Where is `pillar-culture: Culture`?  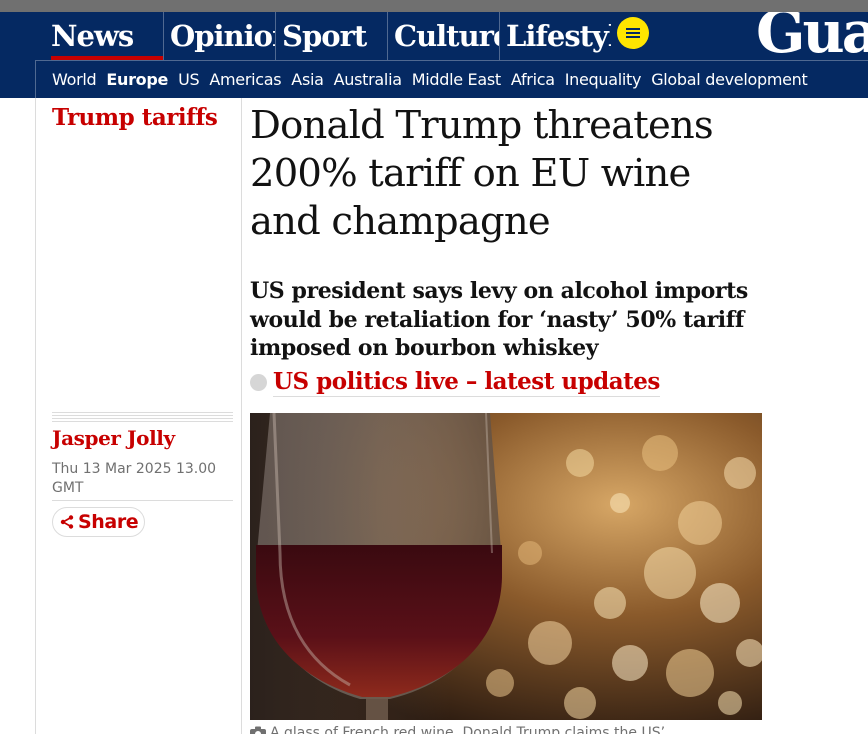 pillar-culture: Culture is located at coordinates (443, 36).